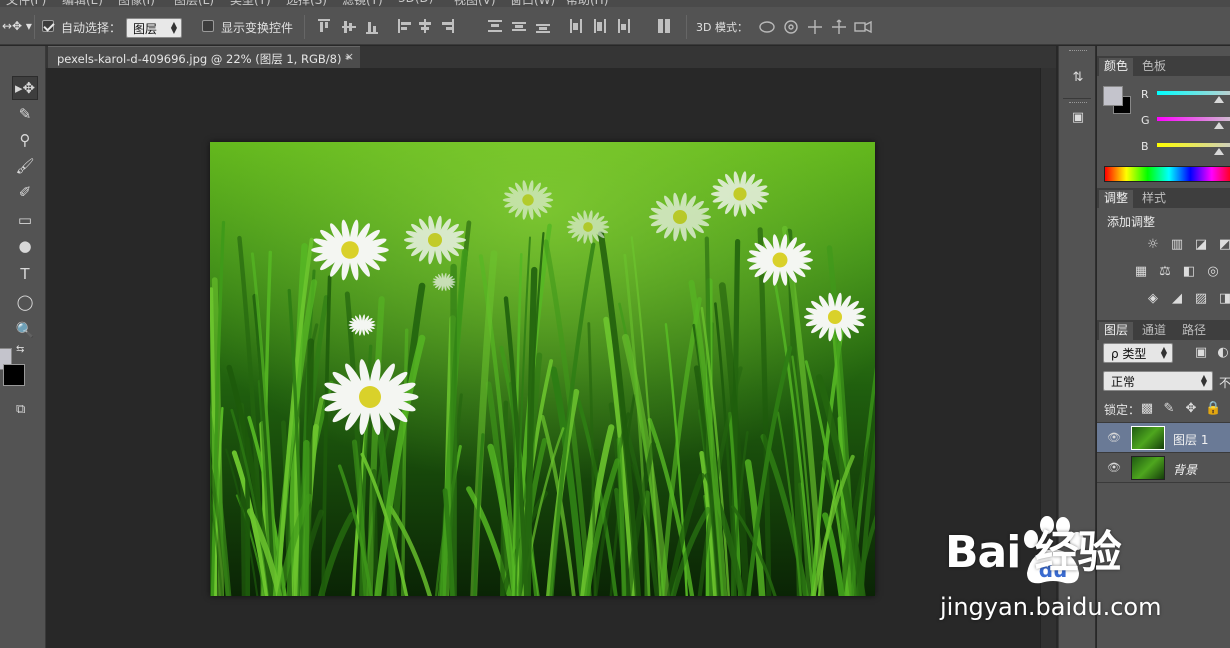 This screenshot has height=648, width=1230. What do you see at coordinates (1223, 245) in the screenshot?
I see `exposure-icon: ◩` at bounding box center [1223, 245].